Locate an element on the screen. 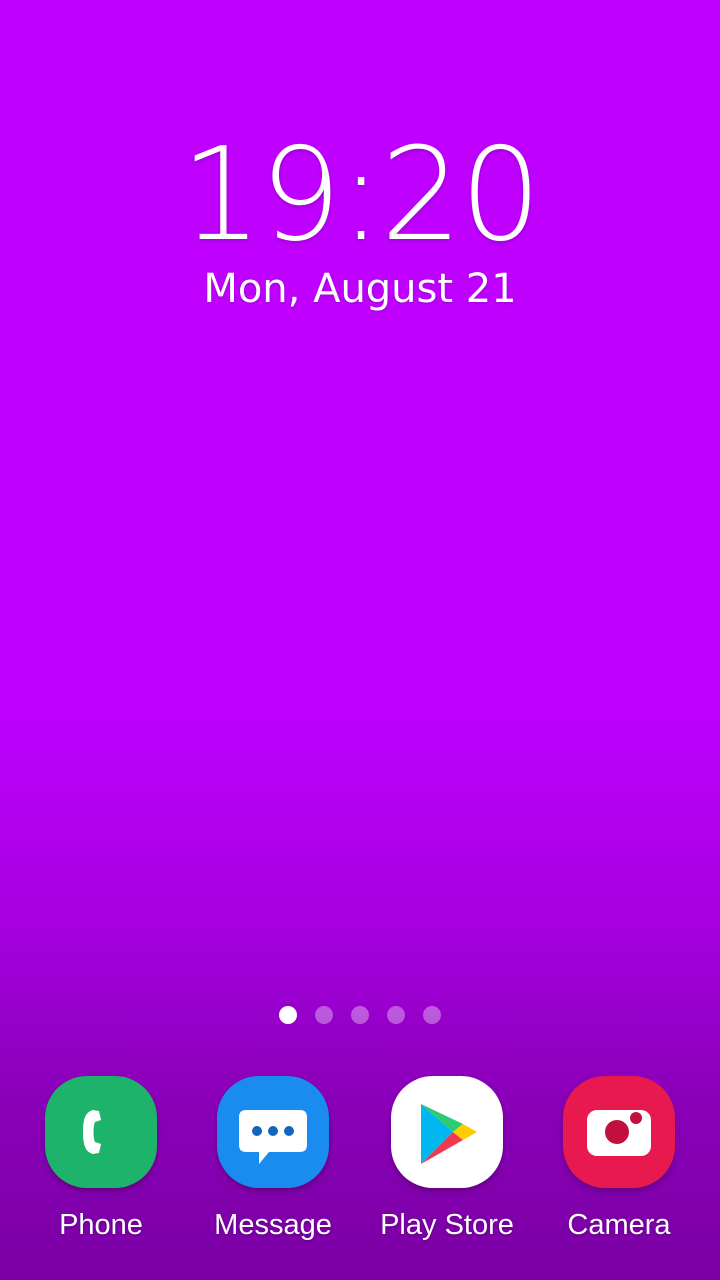  clock-date: Mon, August 21 is located at coordinates (360, 289).